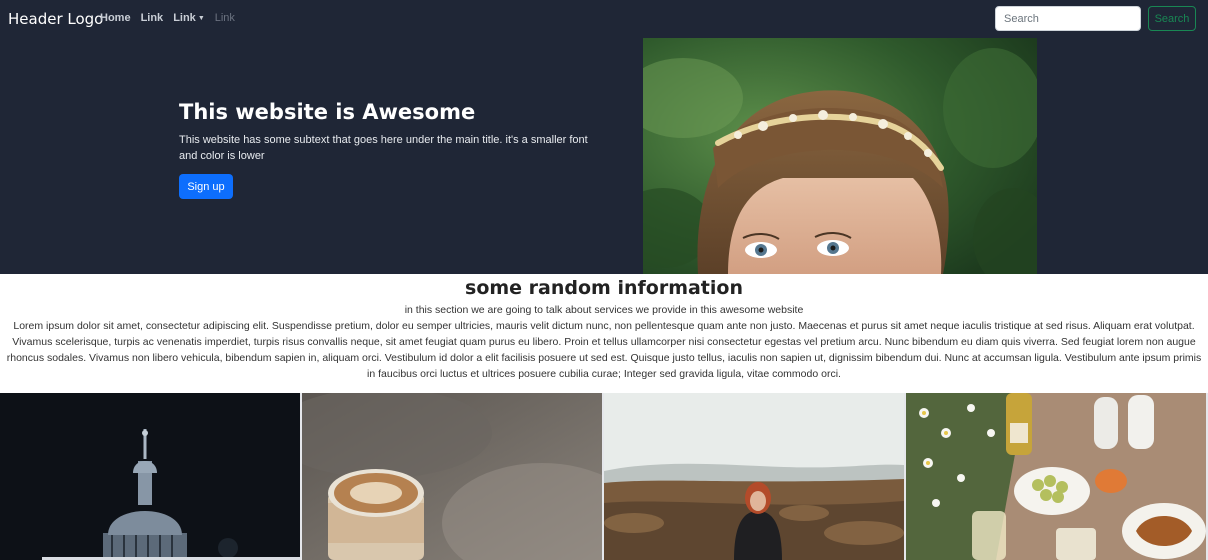 This screenshot has height=560, width=1208. Describe the element at coordinates (152, 18) in the screenshot. I see `nav-link: Link` at that location.